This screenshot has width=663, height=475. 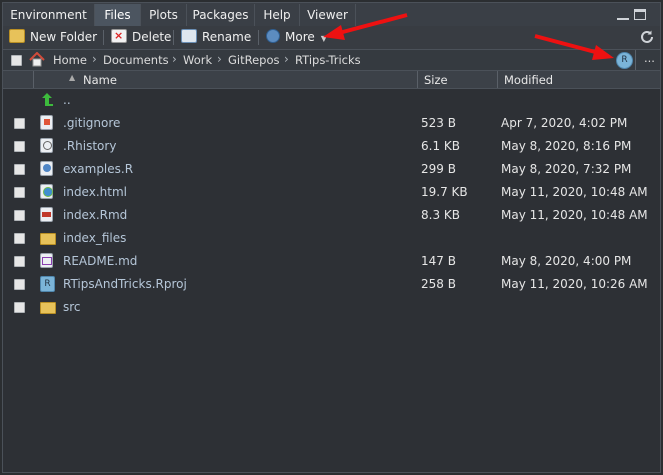 I want to click on file-name-link: index_files, so click(x=94, y=238).